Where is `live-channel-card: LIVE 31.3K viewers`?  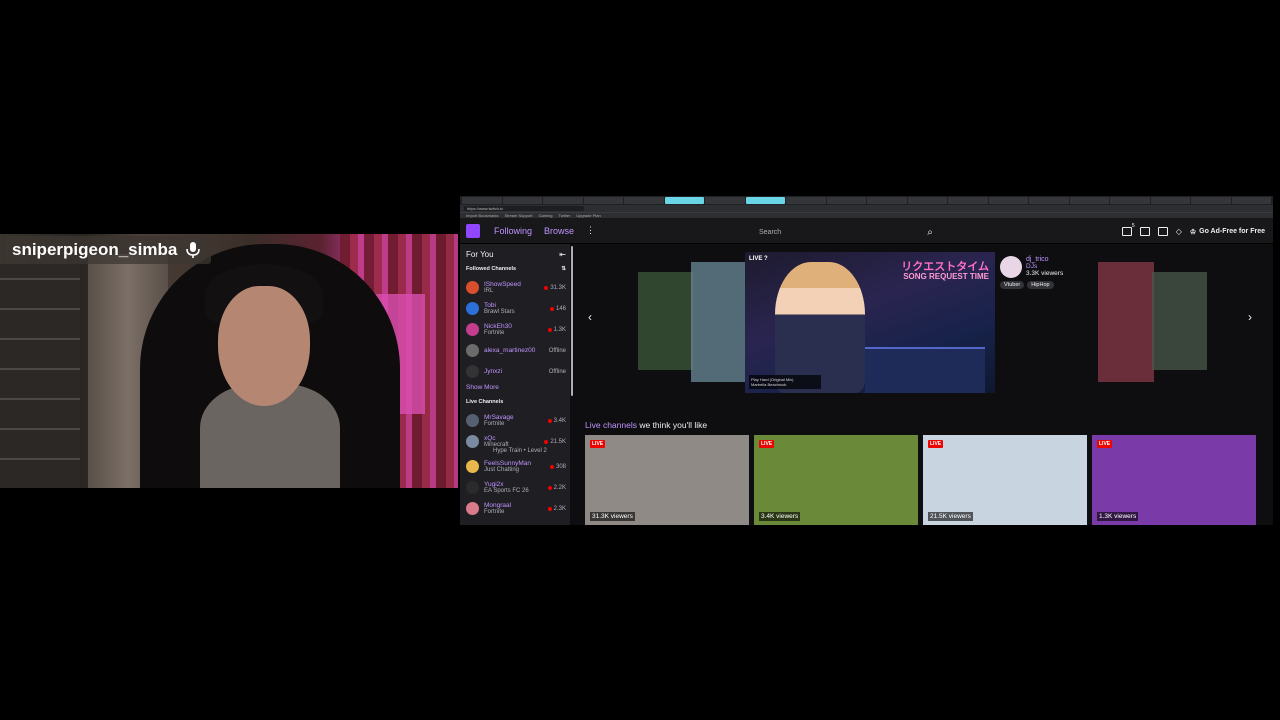 live-channel-card: LIVE 31.3K viewers is located at coordinates (667, 480).